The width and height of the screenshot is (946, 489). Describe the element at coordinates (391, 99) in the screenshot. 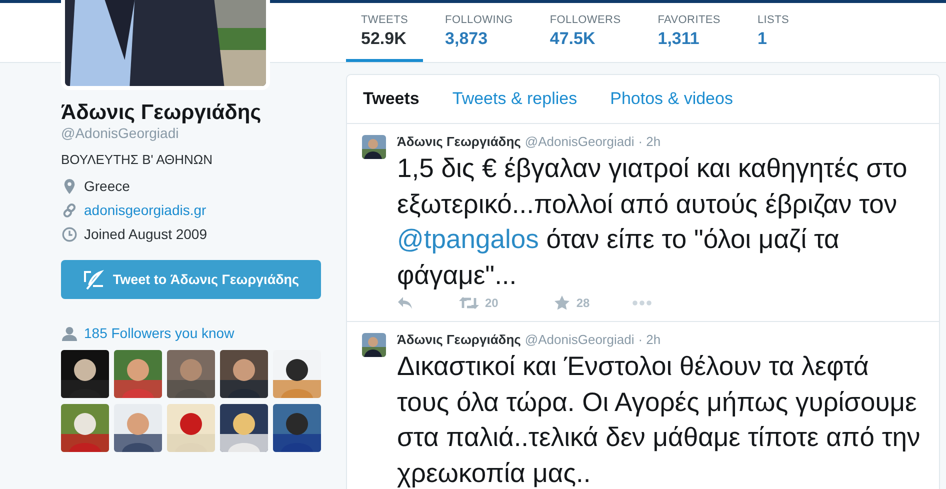

I see `timeline-tab: Tweets` at that location.